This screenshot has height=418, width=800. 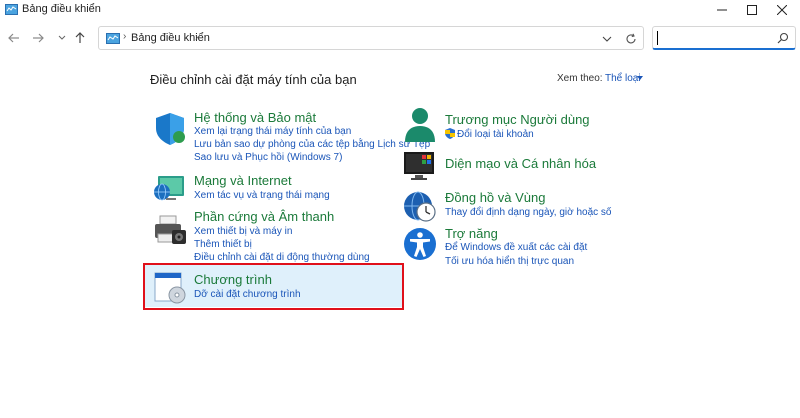 I want to click on address-bar: › Bảng điều khiển ›, so click(x=371, y=38).